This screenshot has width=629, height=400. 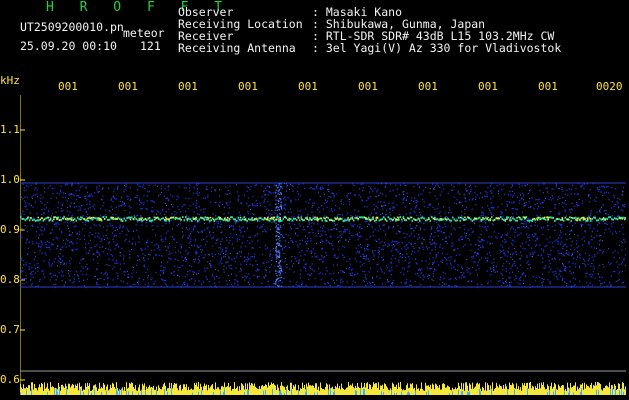 I want to click on time-tick-label: 0020, so click(x=609, y=86).